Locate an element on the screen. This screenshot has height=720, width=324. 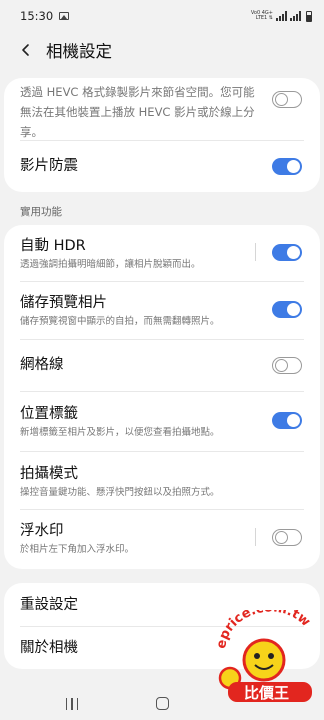
status-time: 15:30 is located at coordinates (37, 16).